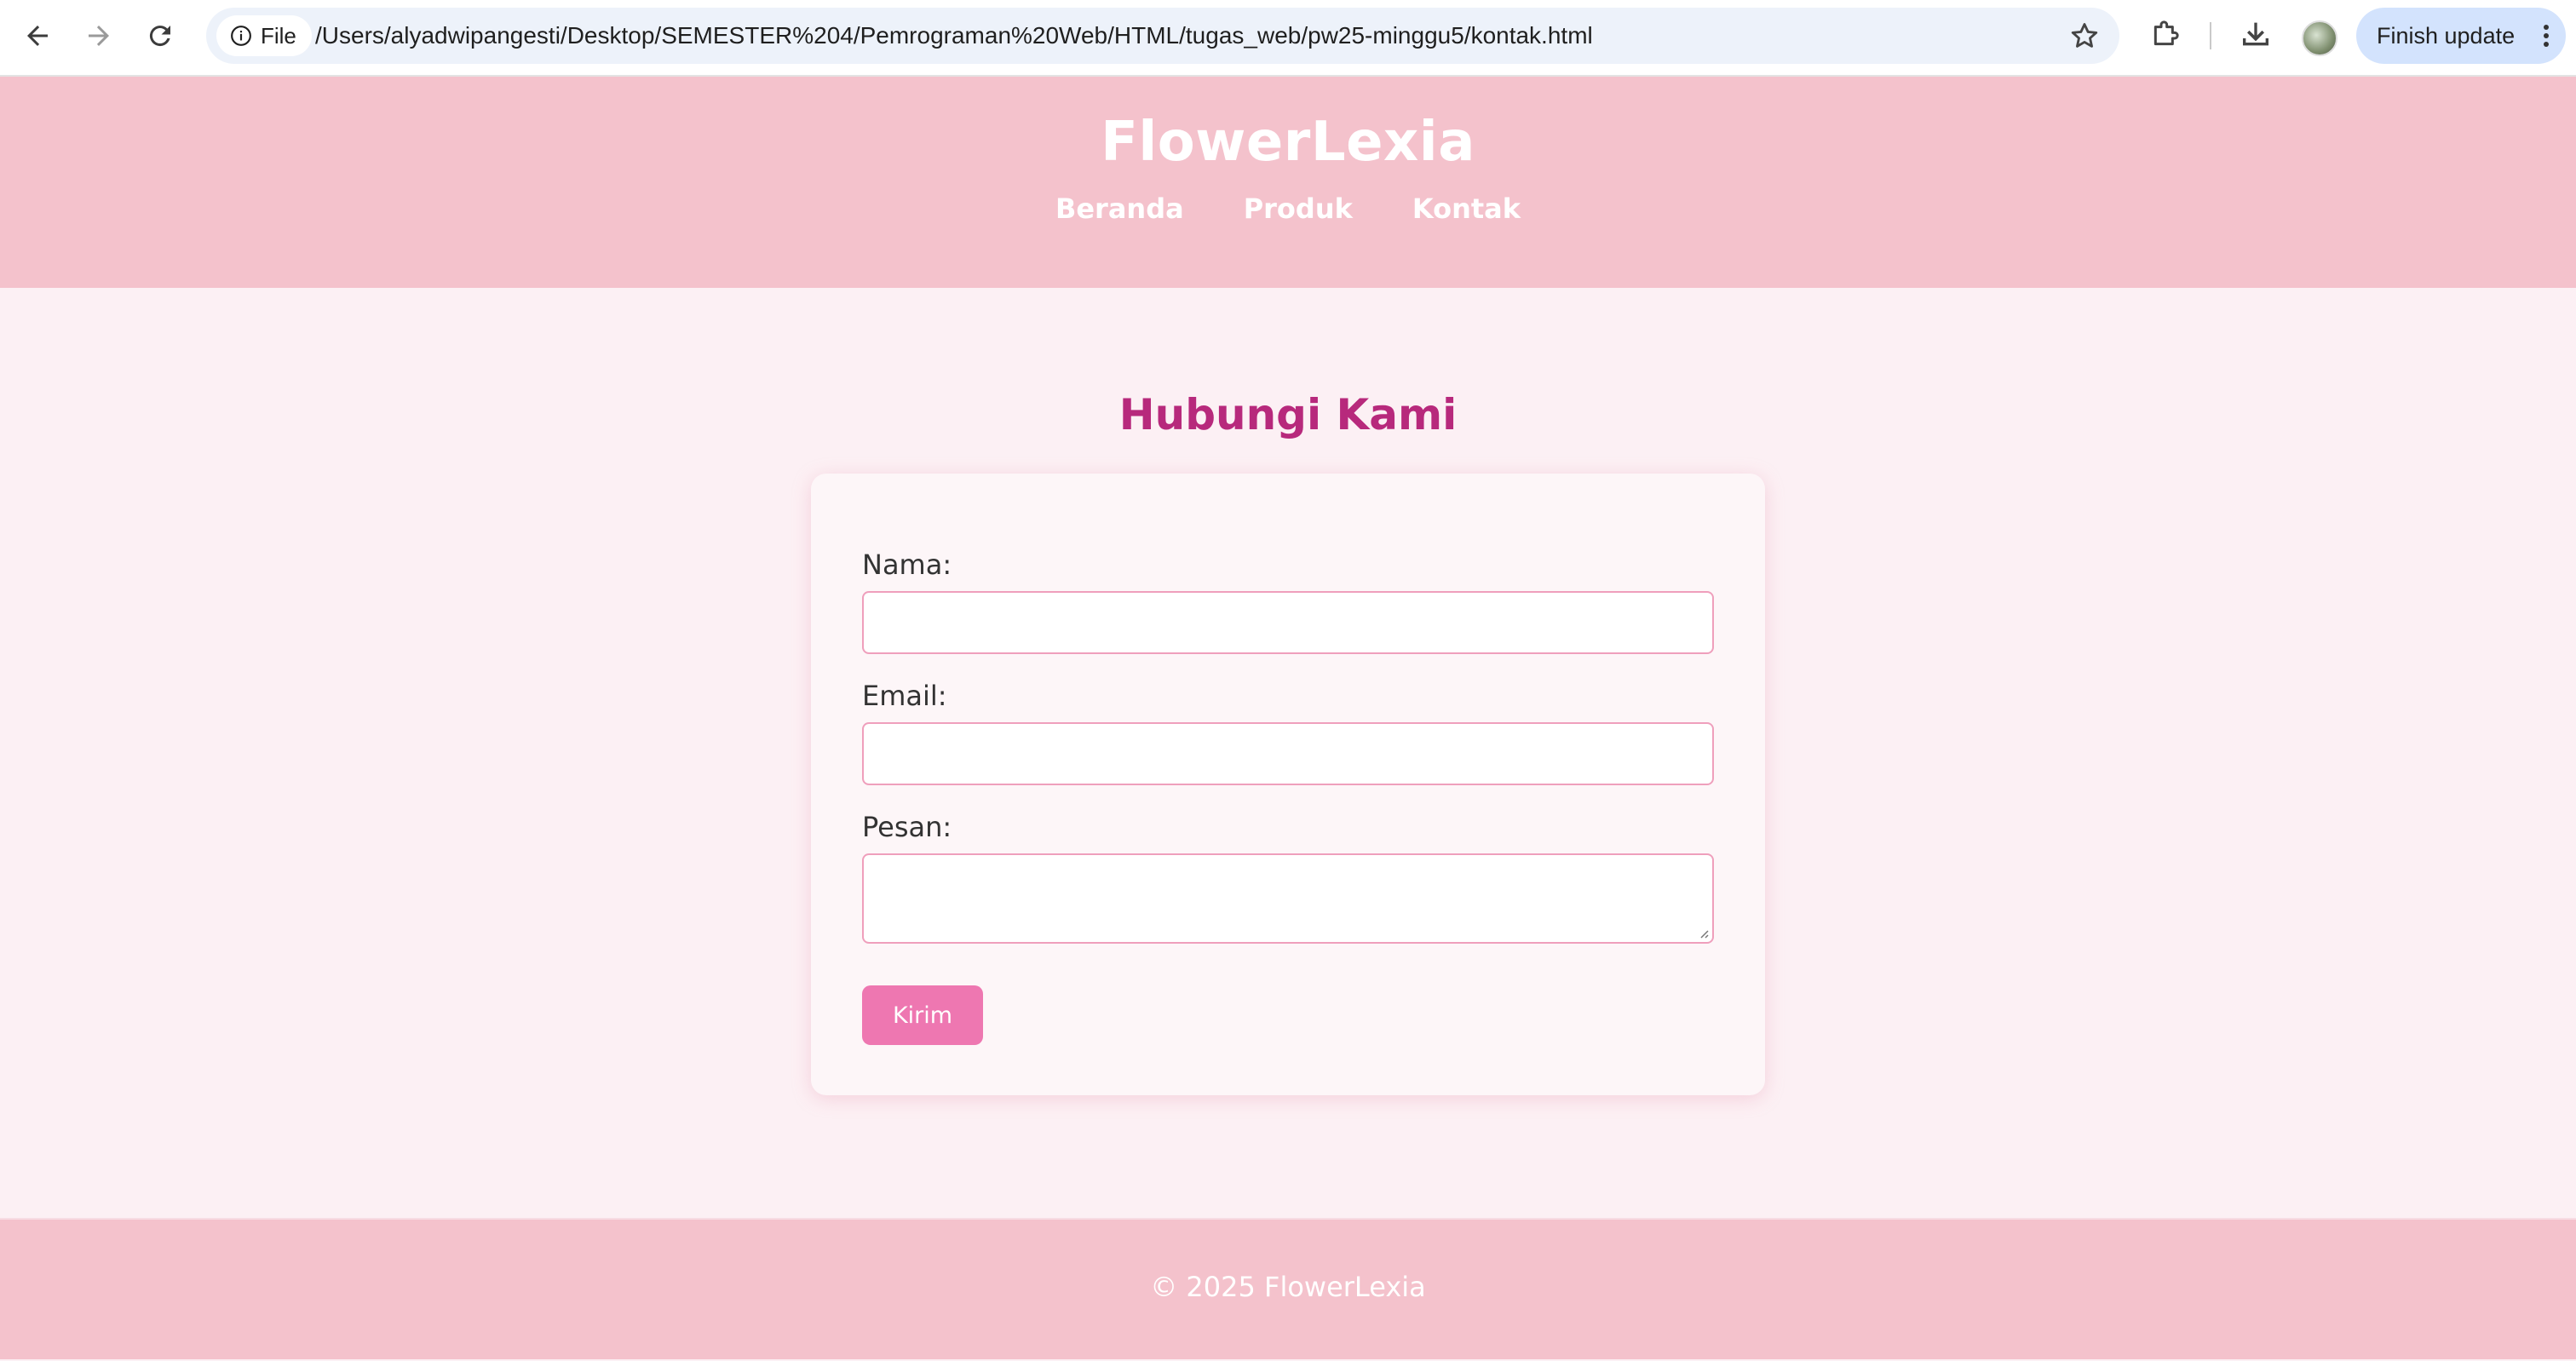 The image size is (2576, 1361). I want to click on site-chip-label: File, so click(279, 35).